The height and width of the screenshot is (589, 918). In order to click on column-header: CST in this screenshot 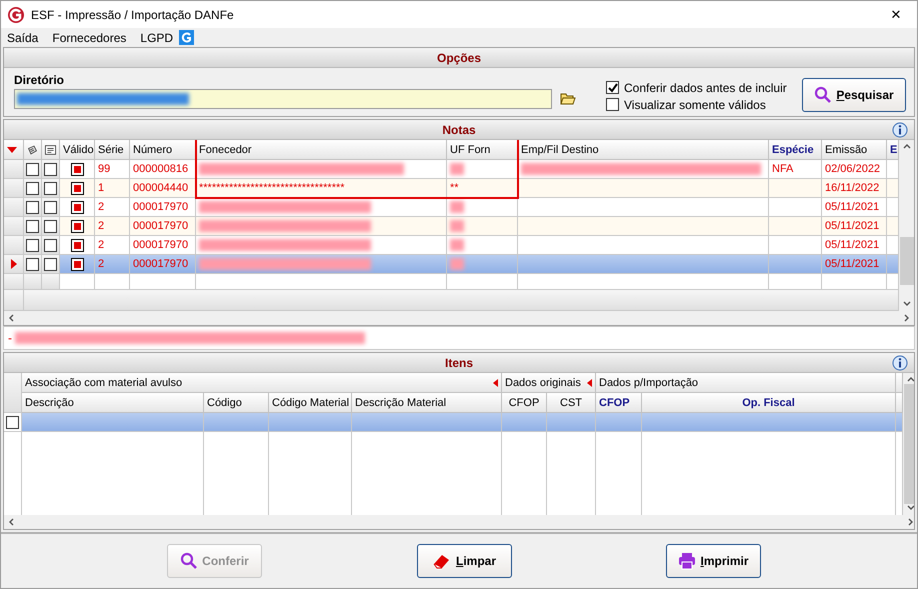, I will do `click(571, 403)`.